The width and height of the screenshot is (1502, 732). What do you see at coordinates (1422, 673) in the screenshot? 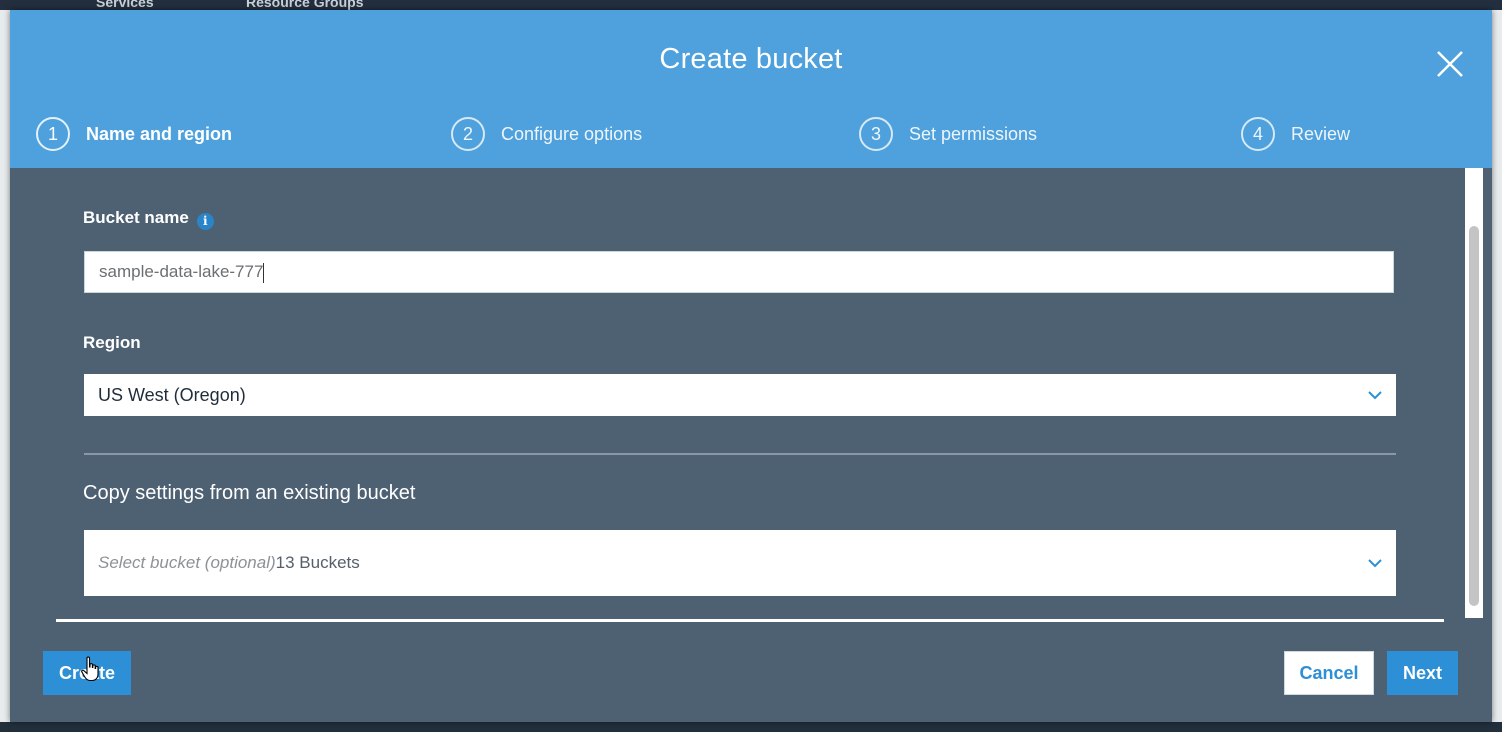
I see `next-button: Next` at bounding box center [1422, 673].